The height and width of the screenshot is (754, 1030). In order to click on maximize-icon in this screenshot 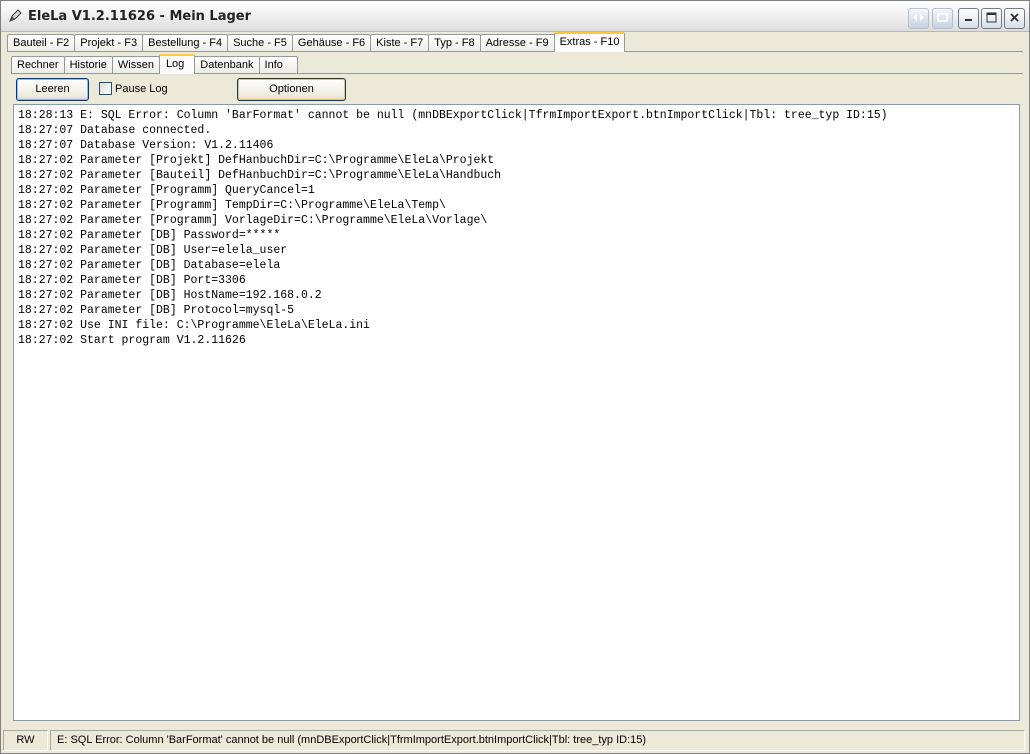, I will do `click(991, 19)`.